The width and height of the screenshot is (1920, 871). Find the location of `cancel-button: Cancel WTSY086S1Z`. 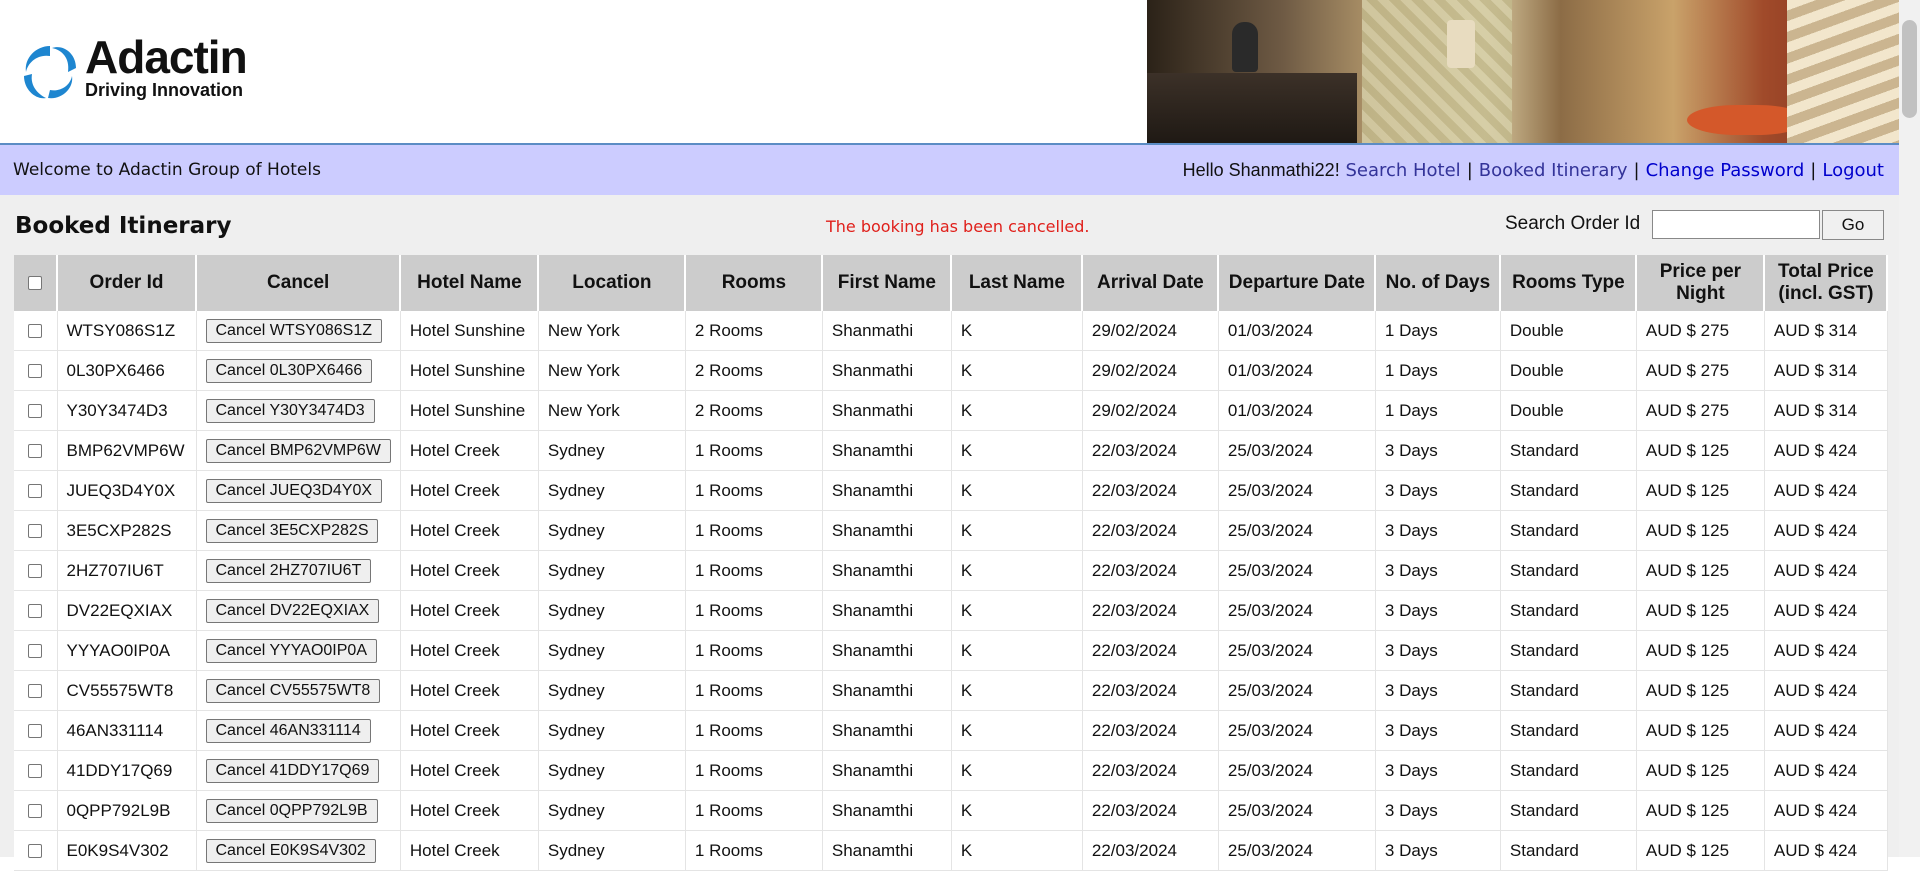

cancel-button: Cancel WTSY086S1Z is located at coordinates (294, 330).